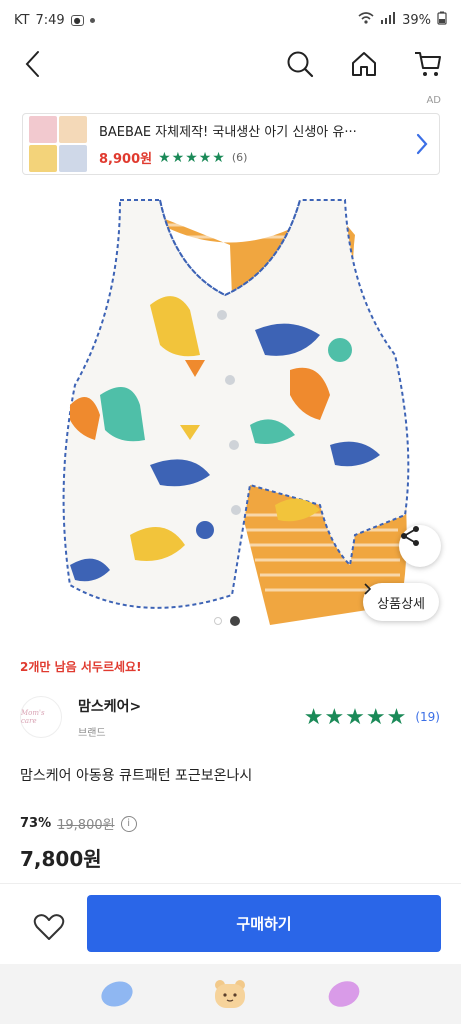 The width and height of the screenshot is (461, 1024). I want to click on search-button, so click(300, 64).